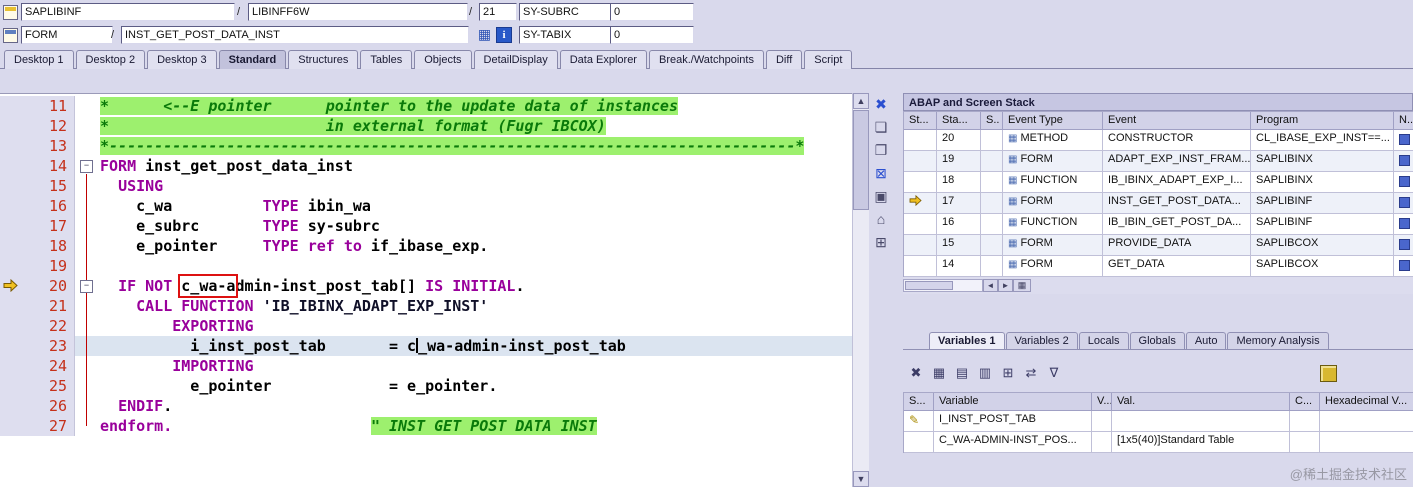 The image size is (1413, 487). Describe the element at coordinates (463, 266) in the screenshot. I see `code-line-content` at that location.